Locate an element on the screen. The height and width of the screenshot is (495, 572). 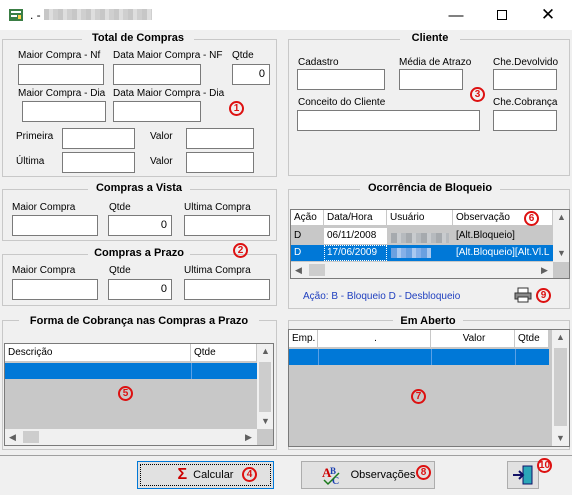
qtde-field: 0 is located at coordinates (251, 74).